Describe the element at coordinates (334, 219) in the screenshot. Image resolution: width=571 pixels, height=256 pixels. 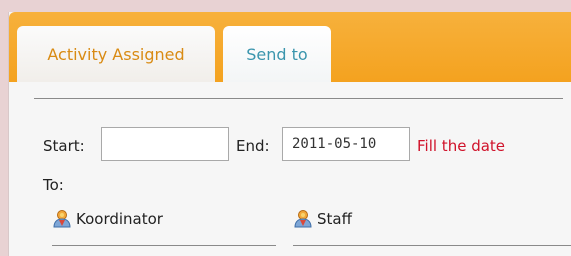
I see `group-staff-label: Staff` at that location.